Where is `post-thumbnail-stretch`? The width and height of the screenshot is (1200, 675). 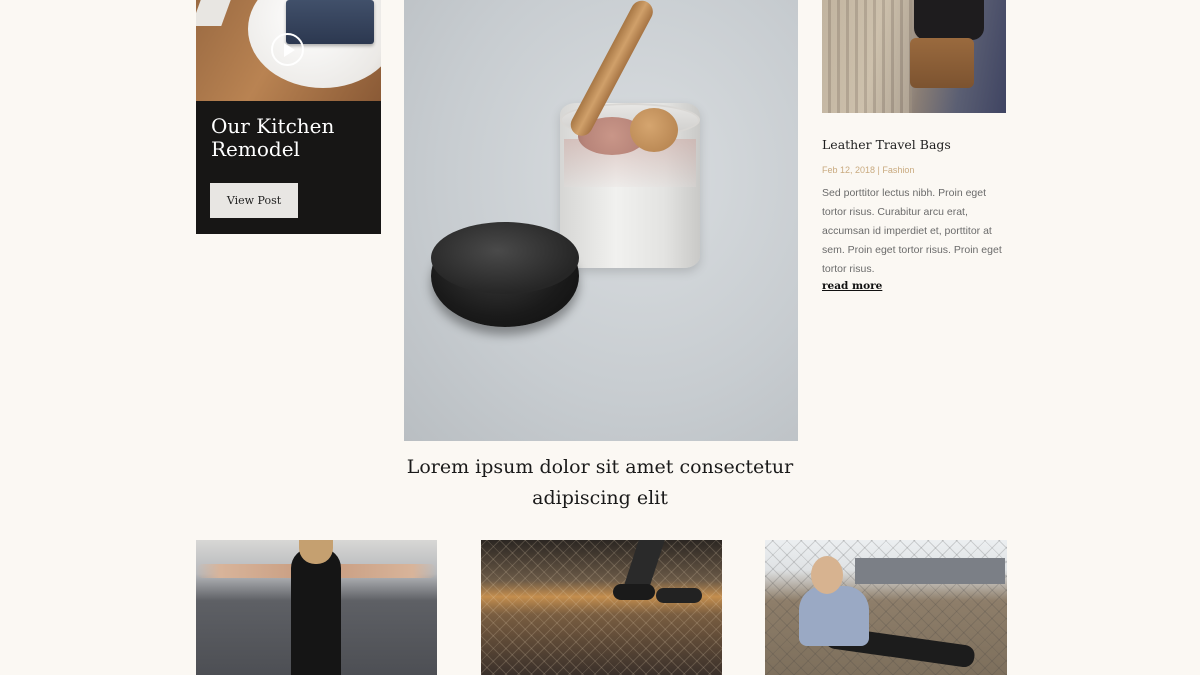
post-thumbnail-stretch is located at coordinates (316, 607).